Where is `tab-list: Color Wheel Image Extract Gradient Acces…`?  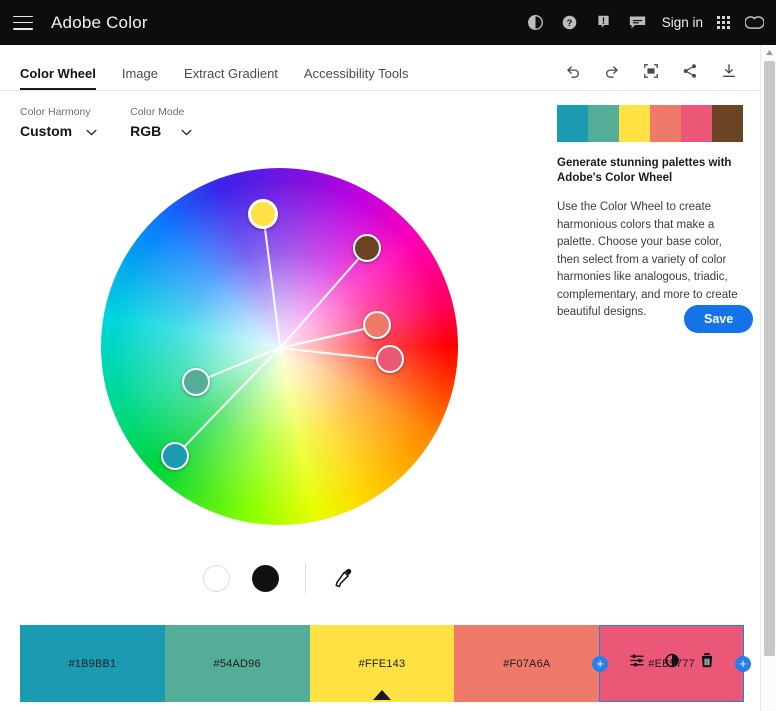
tab-list: Color Wheel Image Extract Gradient Acces… is located at coordinates (204, 67).